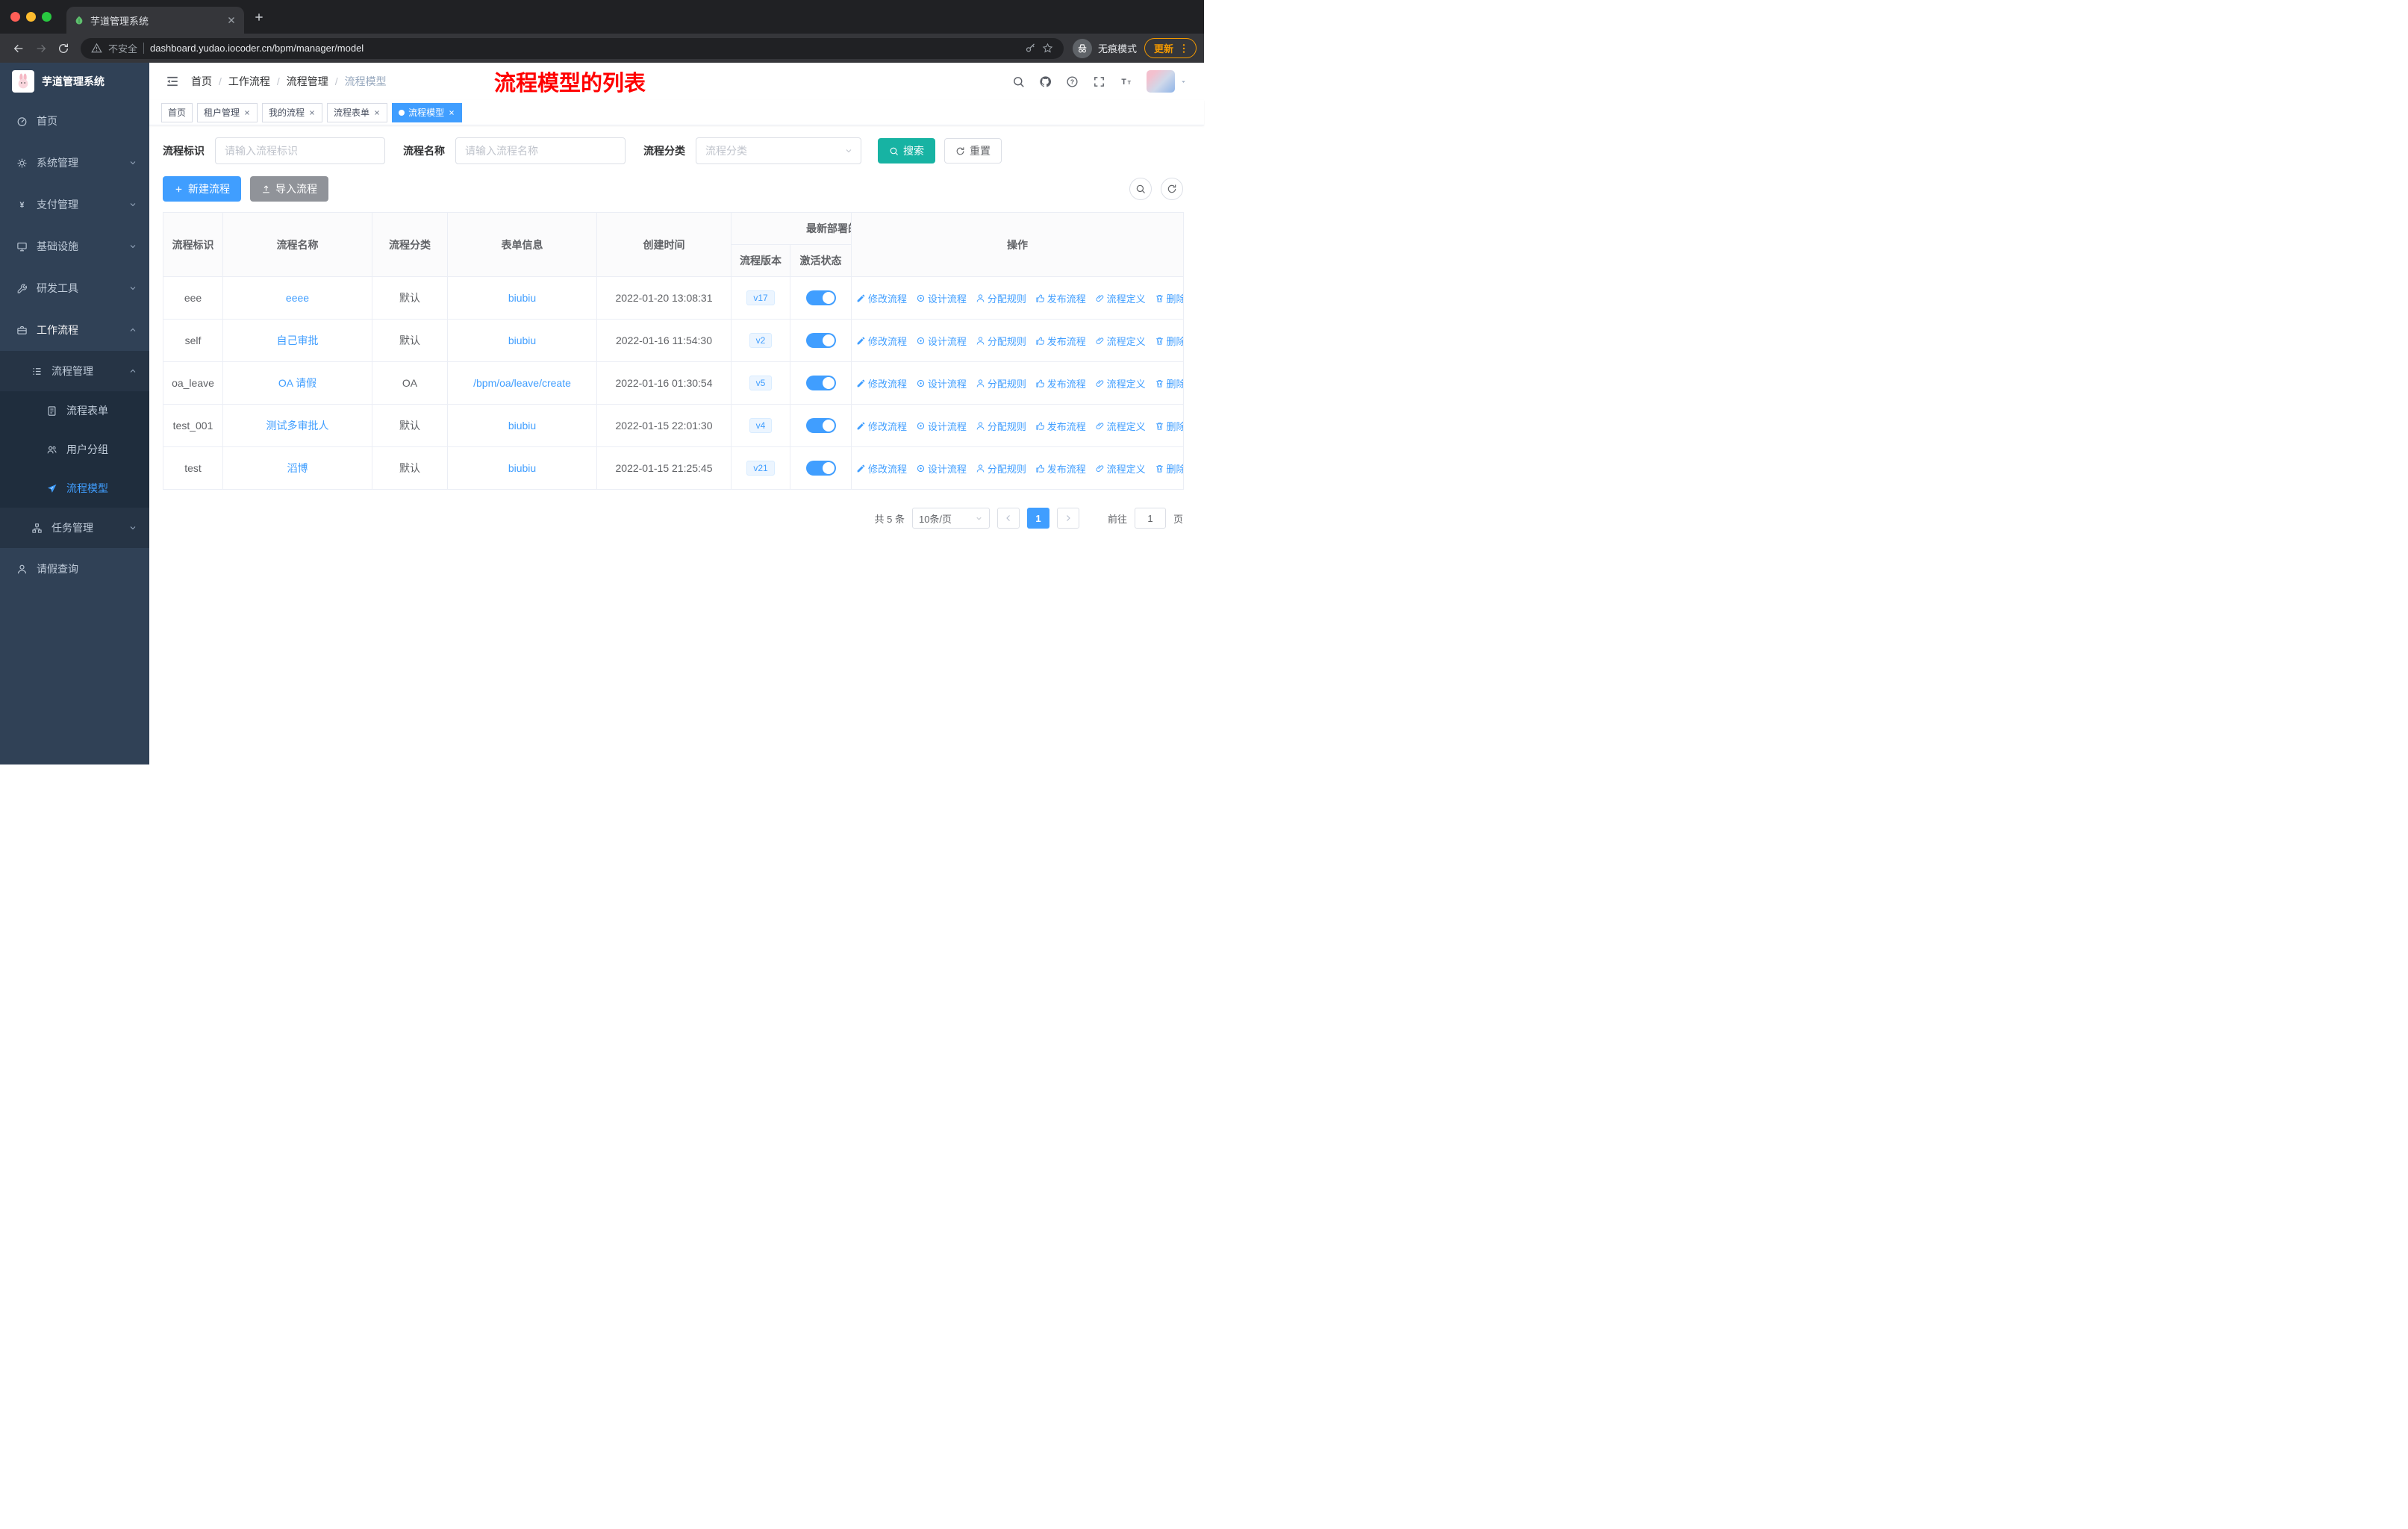  What do you see at coordinates (1170, 48) in the screenshot?
I see `chrome-update-button: 更新` at bounding box center [1170, 48].